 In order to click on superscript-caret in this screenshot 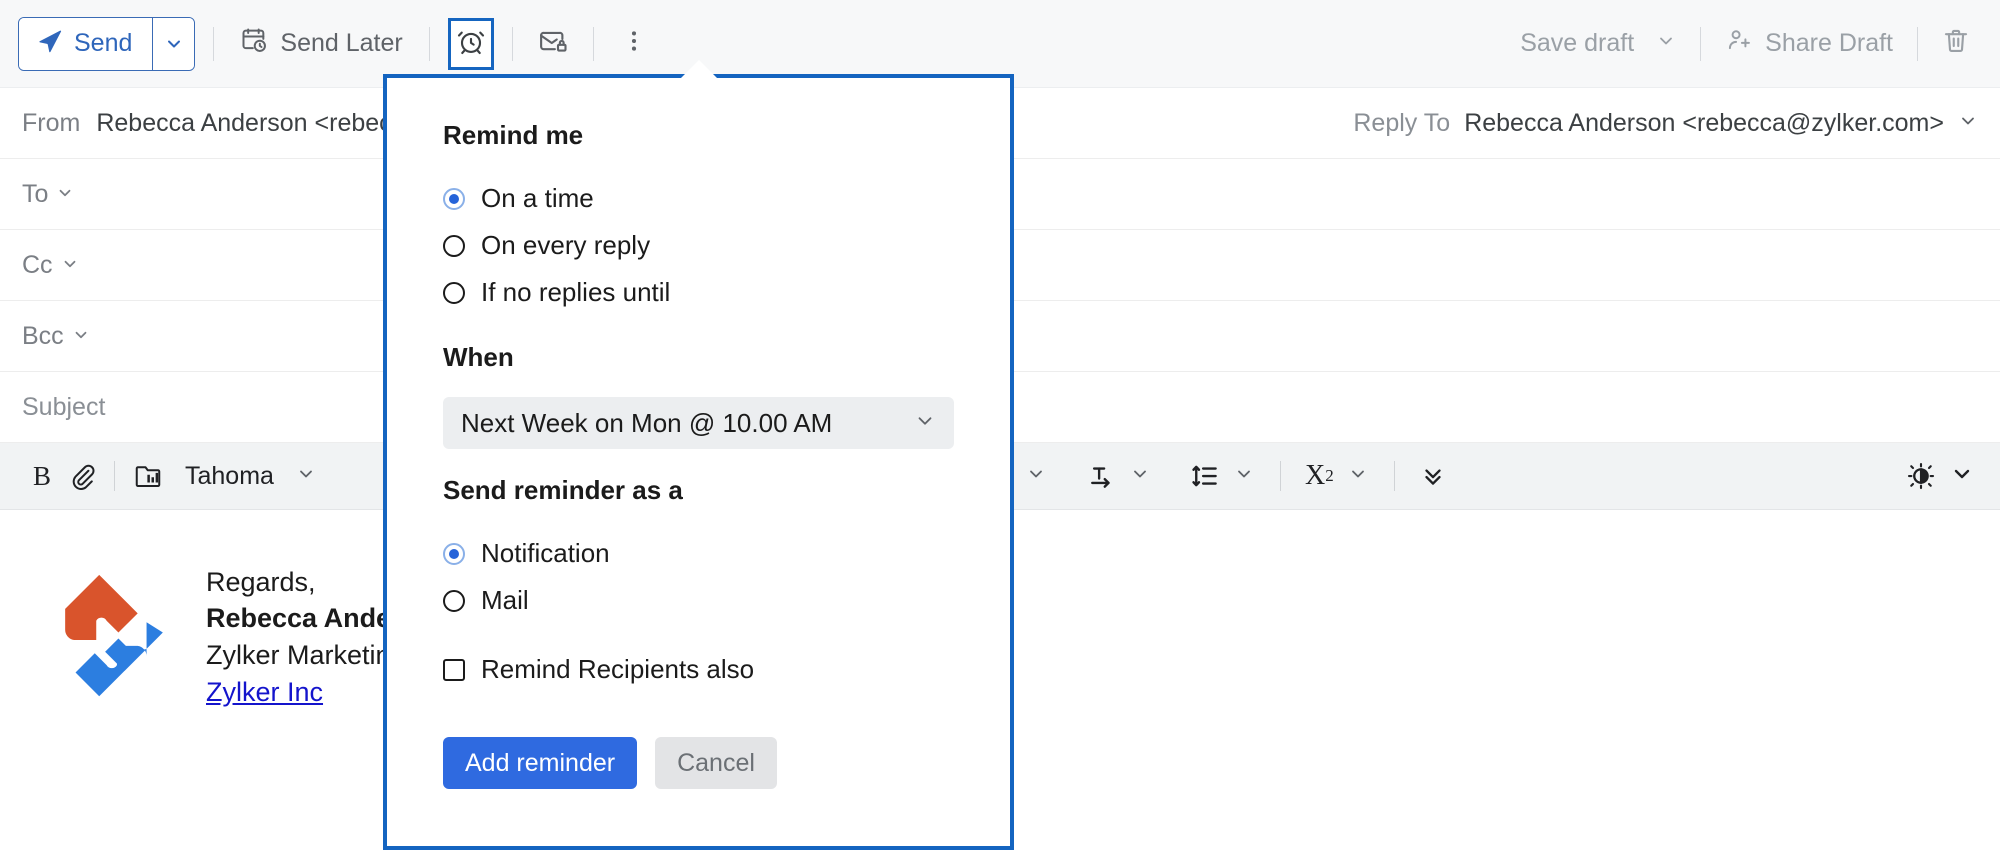, I will do `click(1358, 476)`.